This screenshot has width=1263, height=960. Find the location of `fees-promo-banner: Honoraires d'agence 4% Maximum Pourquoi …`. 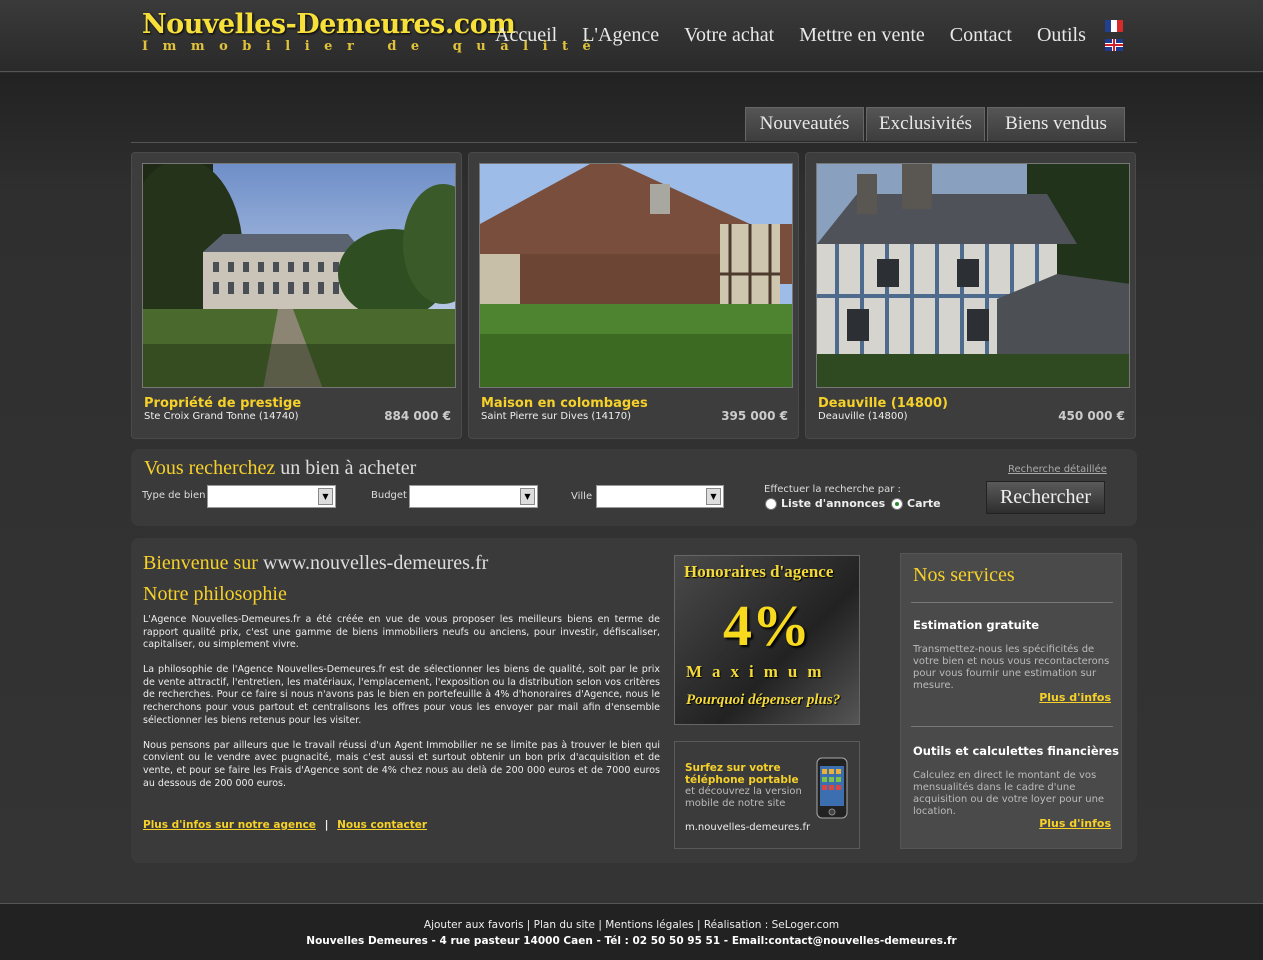

fees-promo-banner: Honoraires d'agence 4% Maximum Pourquoi … is located at coordinates (767, 640).